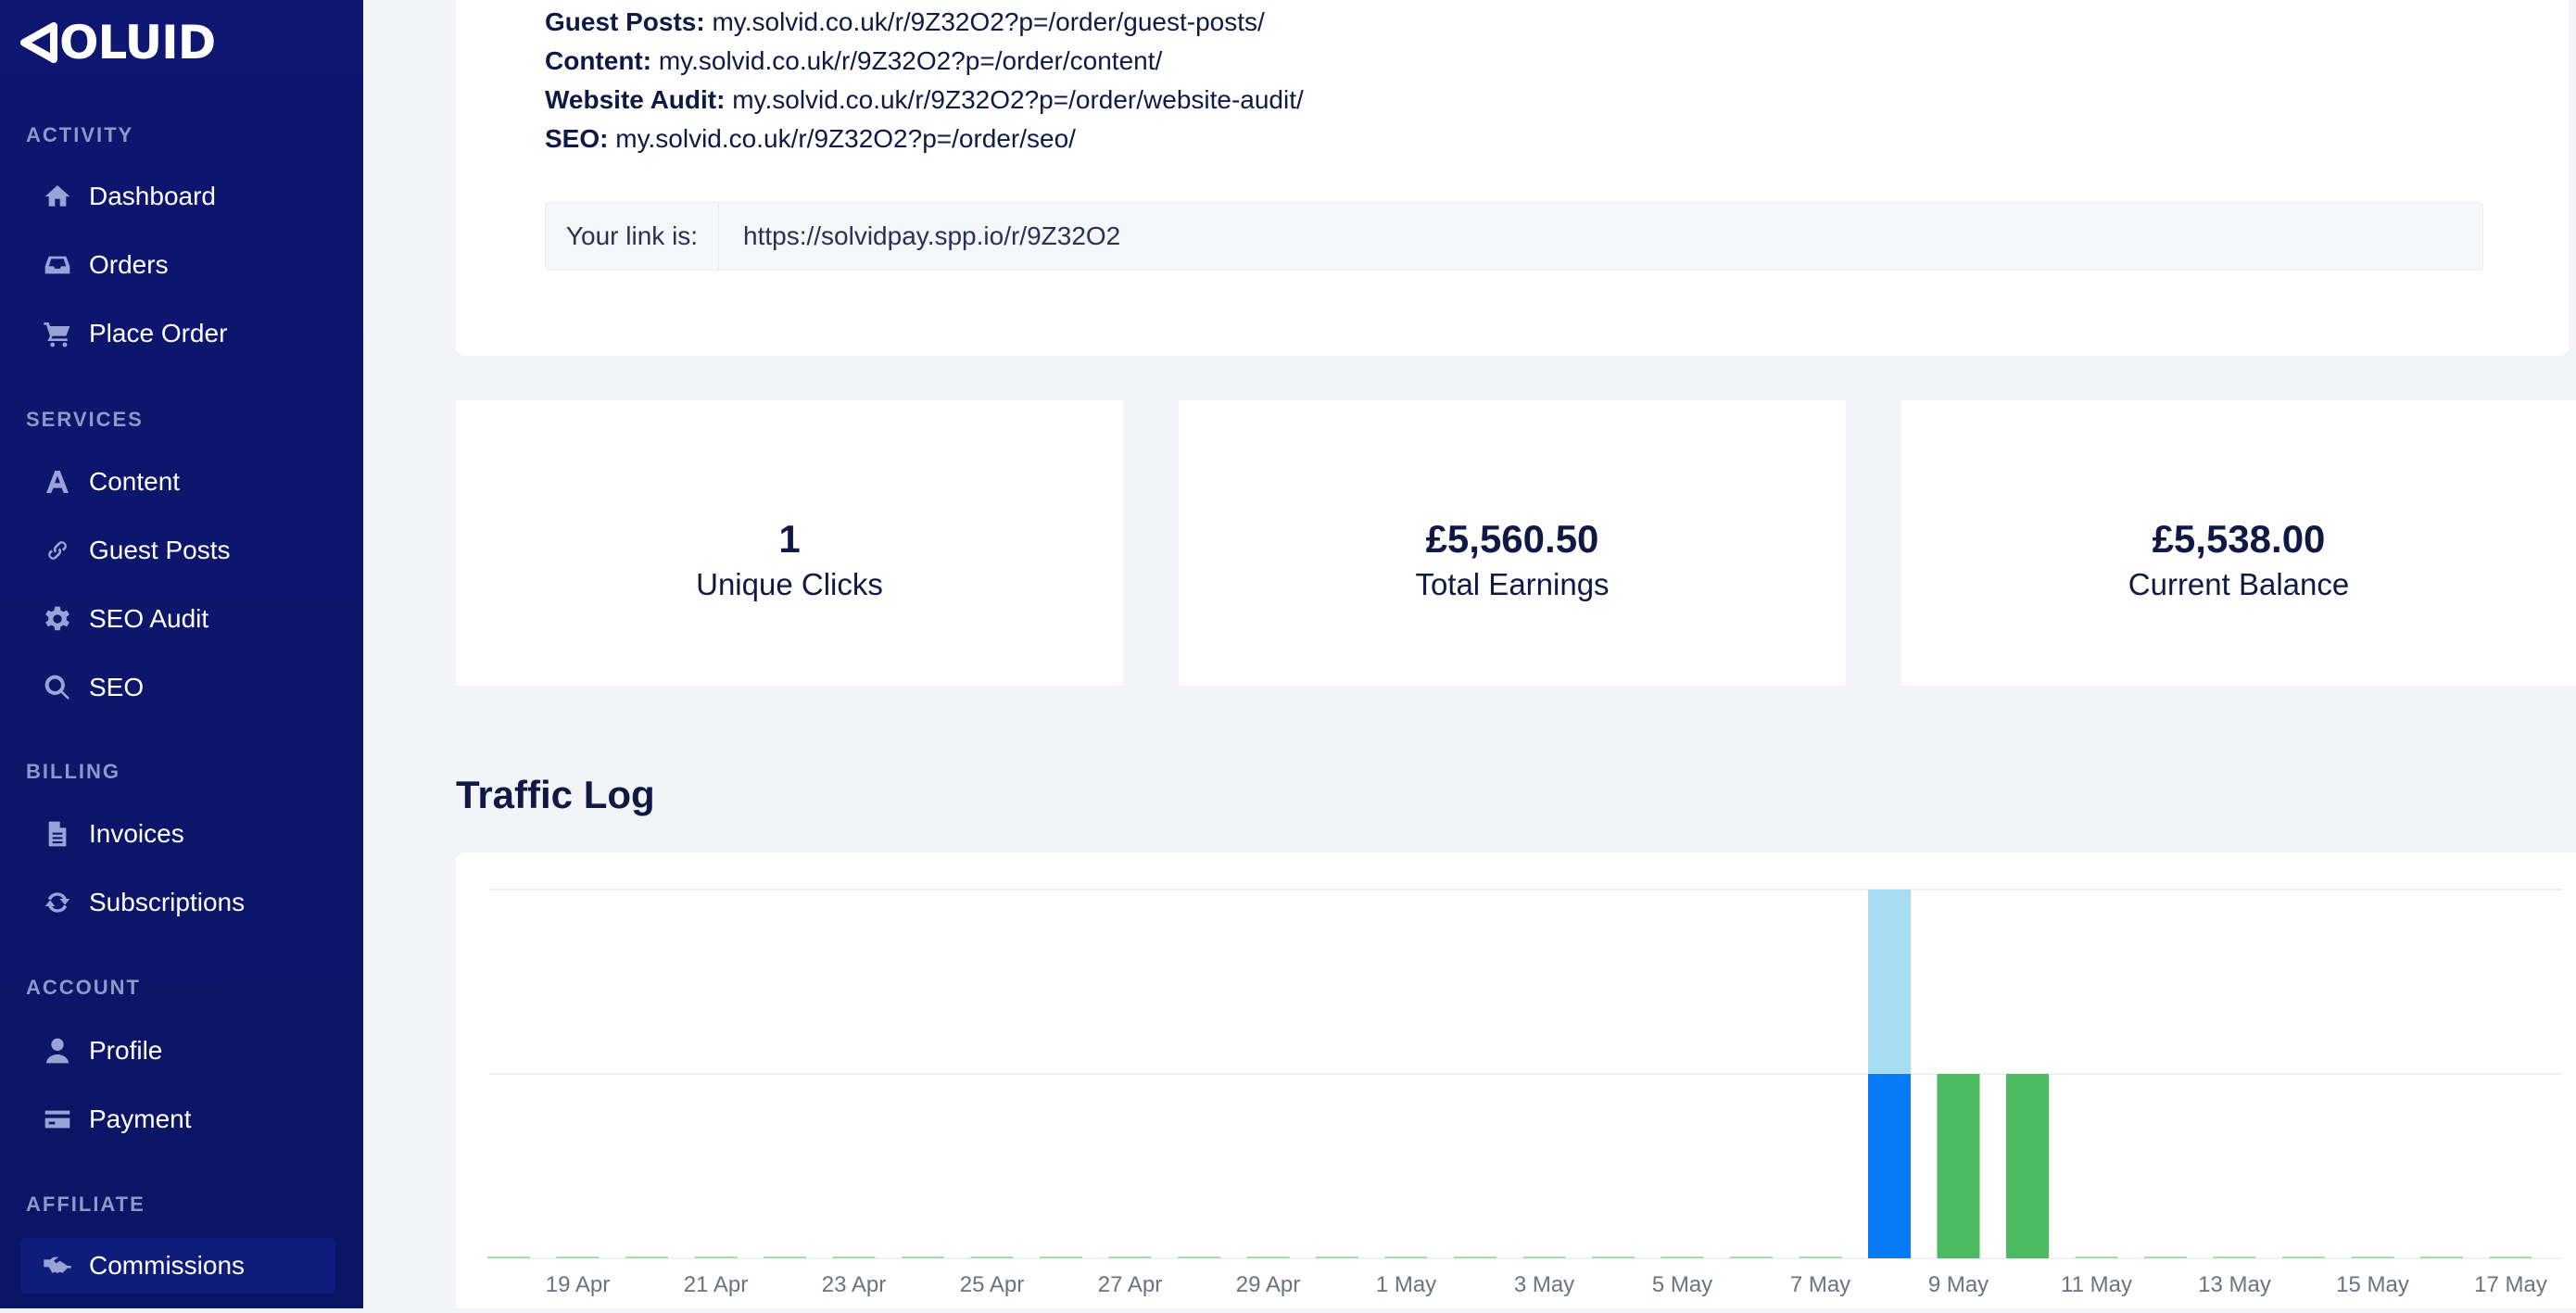 The image size is (2576, 1313). What do you see at coordinates (39, 42) in the screenshot?
I see `logo-mark-icon` at bounding box center [39, 42].